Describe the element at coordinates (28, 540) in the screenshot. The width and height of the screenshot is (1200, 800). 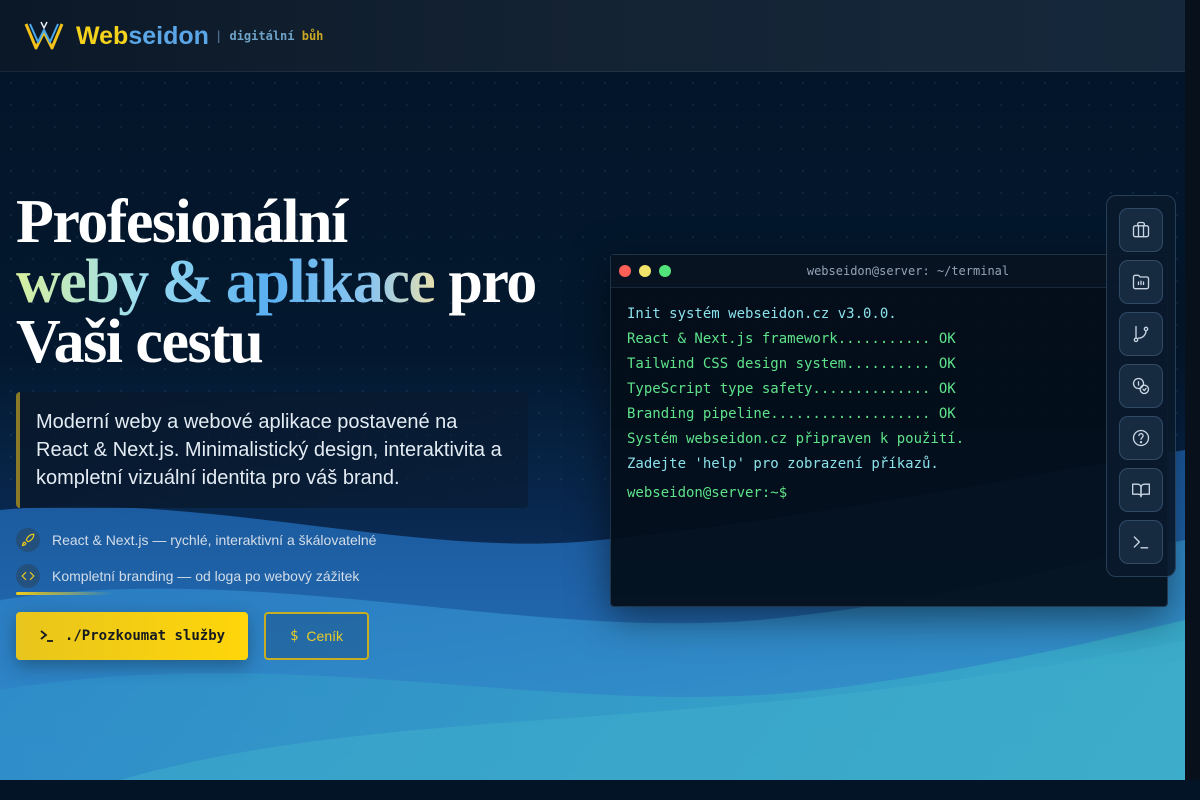
I see `rocket-icon` at that location.